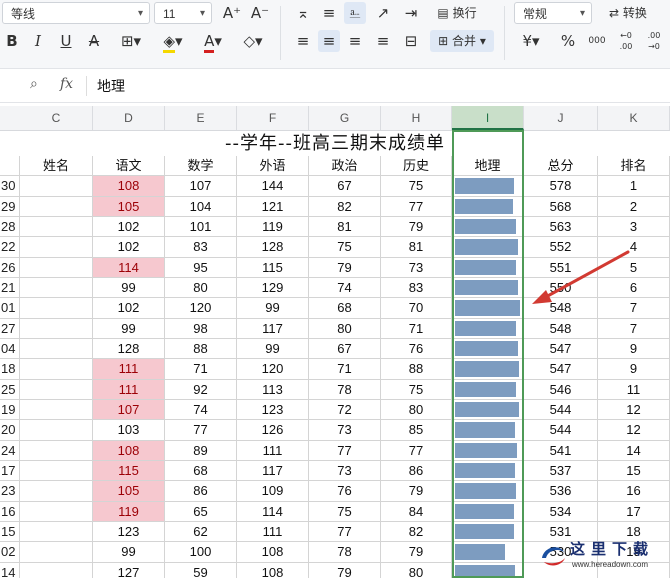 The image size is (670, 578). I want to click on total-cell: 552, so click(561, 247).